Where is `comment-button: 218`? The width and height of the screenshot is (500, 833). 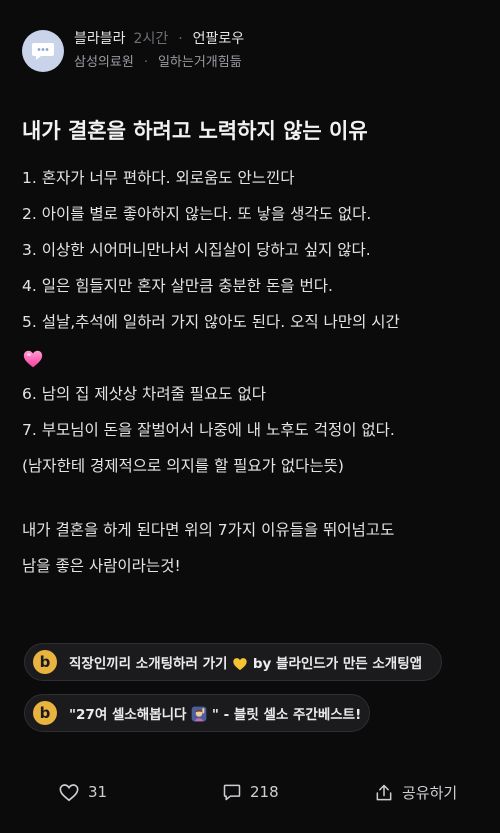
comment-button: 218 is located at coordinates (250, 792).